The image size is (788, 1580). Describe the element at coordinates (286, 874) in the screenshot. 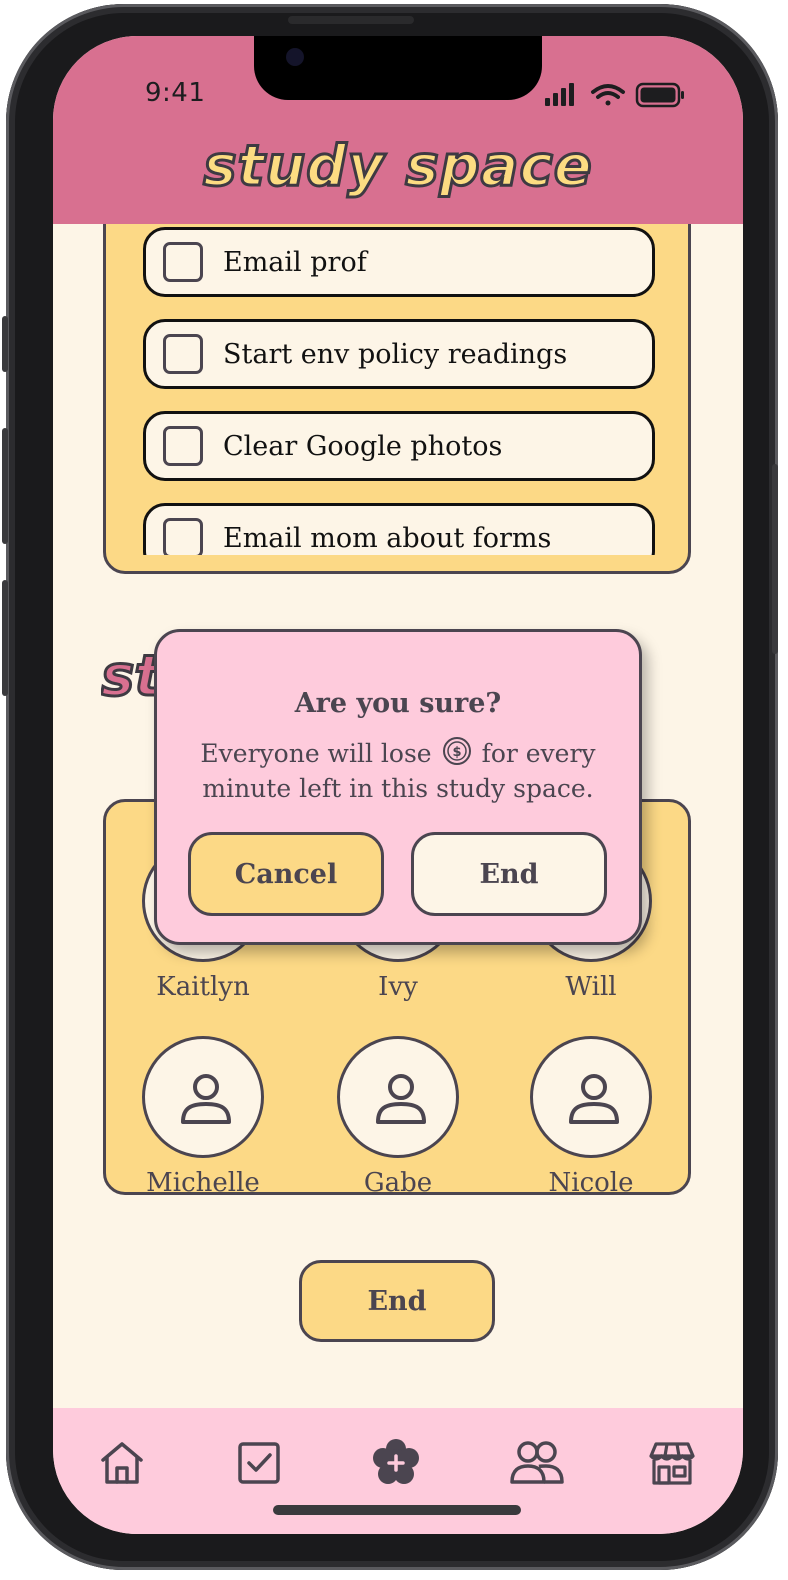

I see `cancel-button: Cancel` at that location.